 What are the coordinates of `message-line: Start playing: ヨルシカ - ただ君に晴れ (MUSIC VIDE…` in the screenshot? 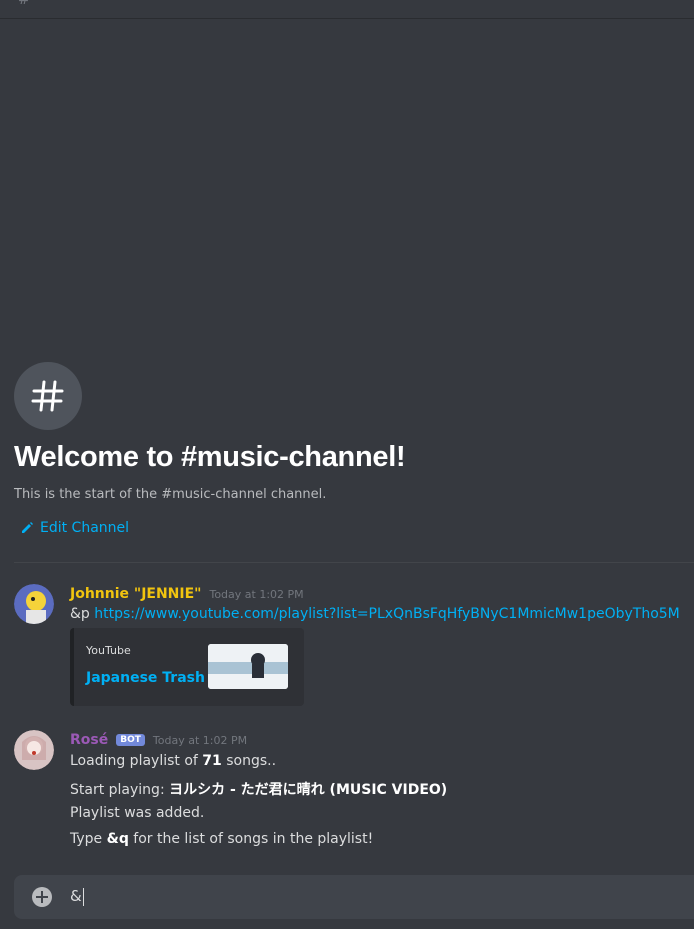 It's located at (258, 789).